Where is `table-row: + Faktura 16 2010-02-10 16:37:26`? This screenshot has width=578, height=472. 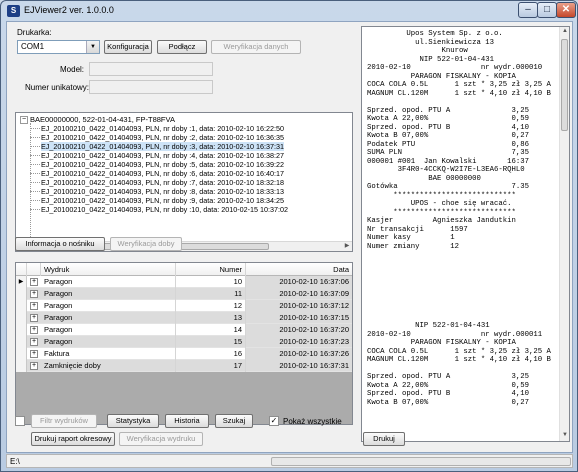 table-row: + Faktura 16 2010-02-10 16:37:26 is located at coordinates (184, 354).